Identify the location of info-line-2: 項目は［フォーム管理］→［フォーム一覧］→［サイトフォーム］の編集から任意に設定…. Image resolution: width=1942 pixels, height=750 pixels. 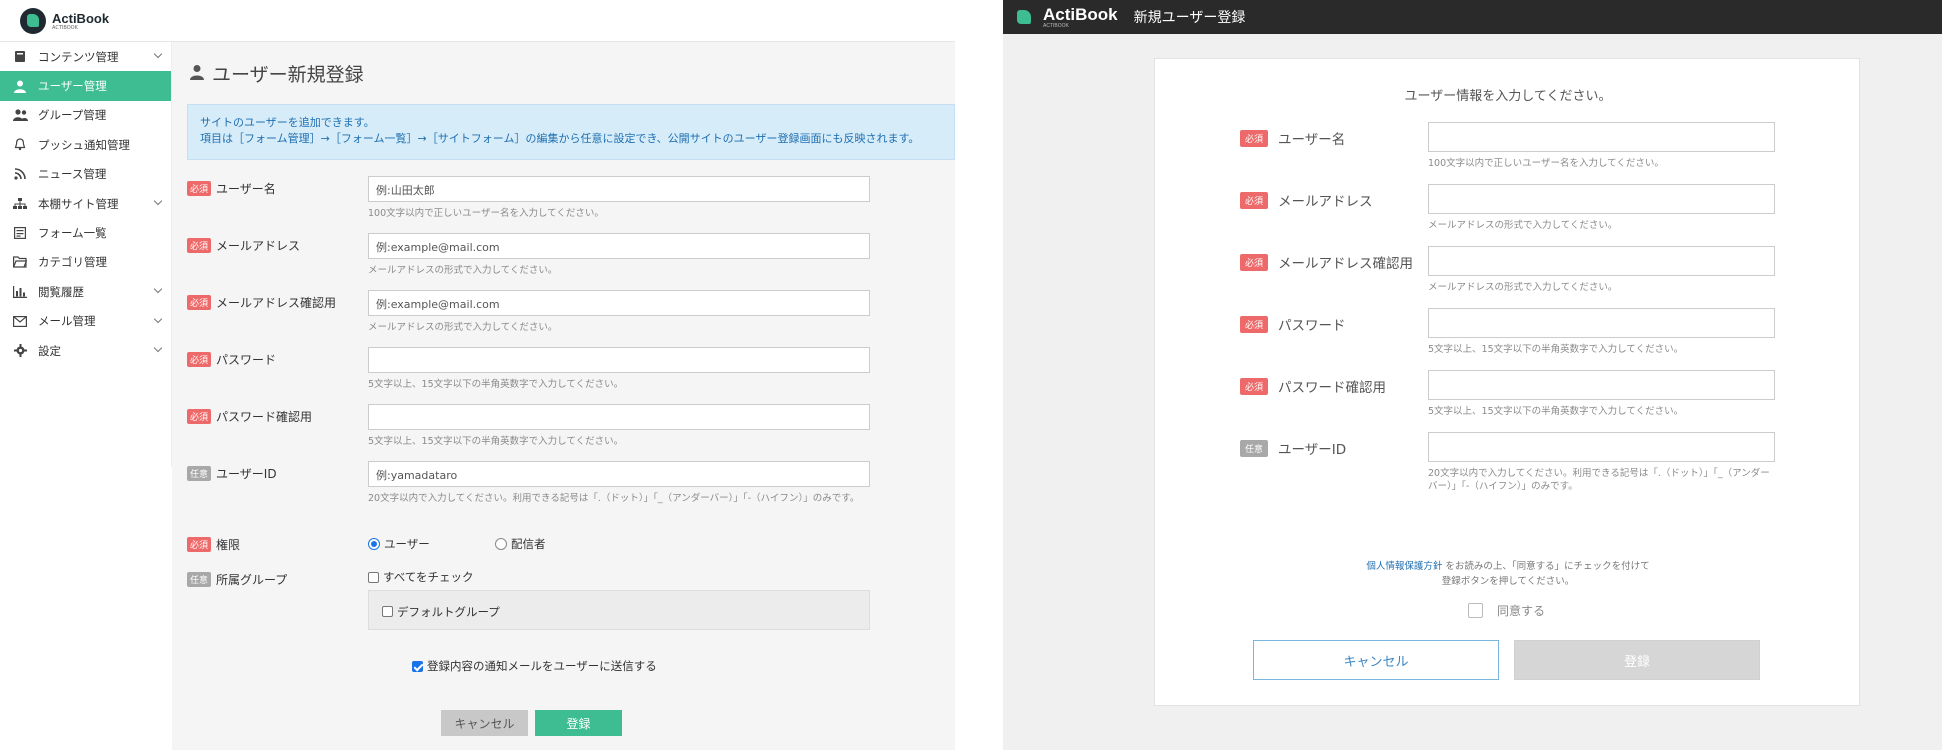
(560, 138).